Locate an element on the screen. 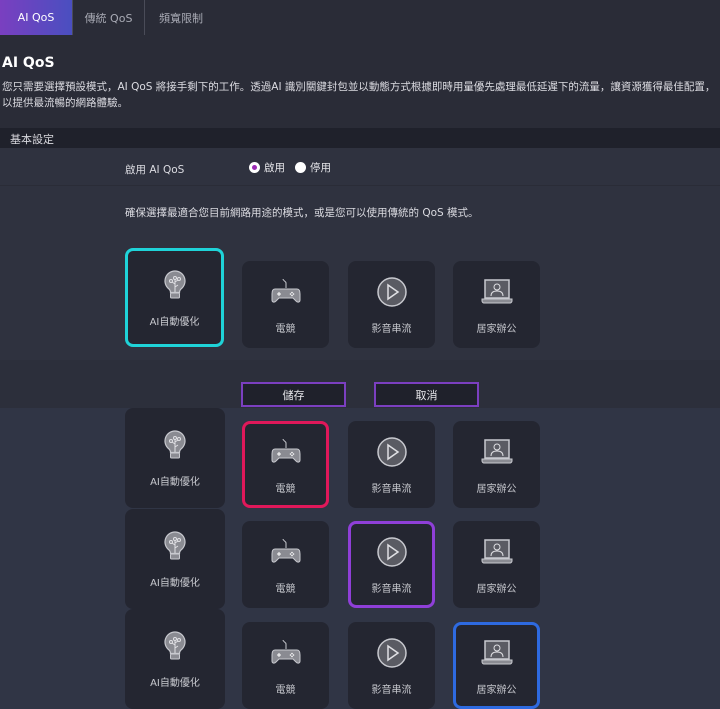 Image resolution: width=720 pixels, height=709 pixels. cancel-button: 取消 is located at coordinates (426, 394).